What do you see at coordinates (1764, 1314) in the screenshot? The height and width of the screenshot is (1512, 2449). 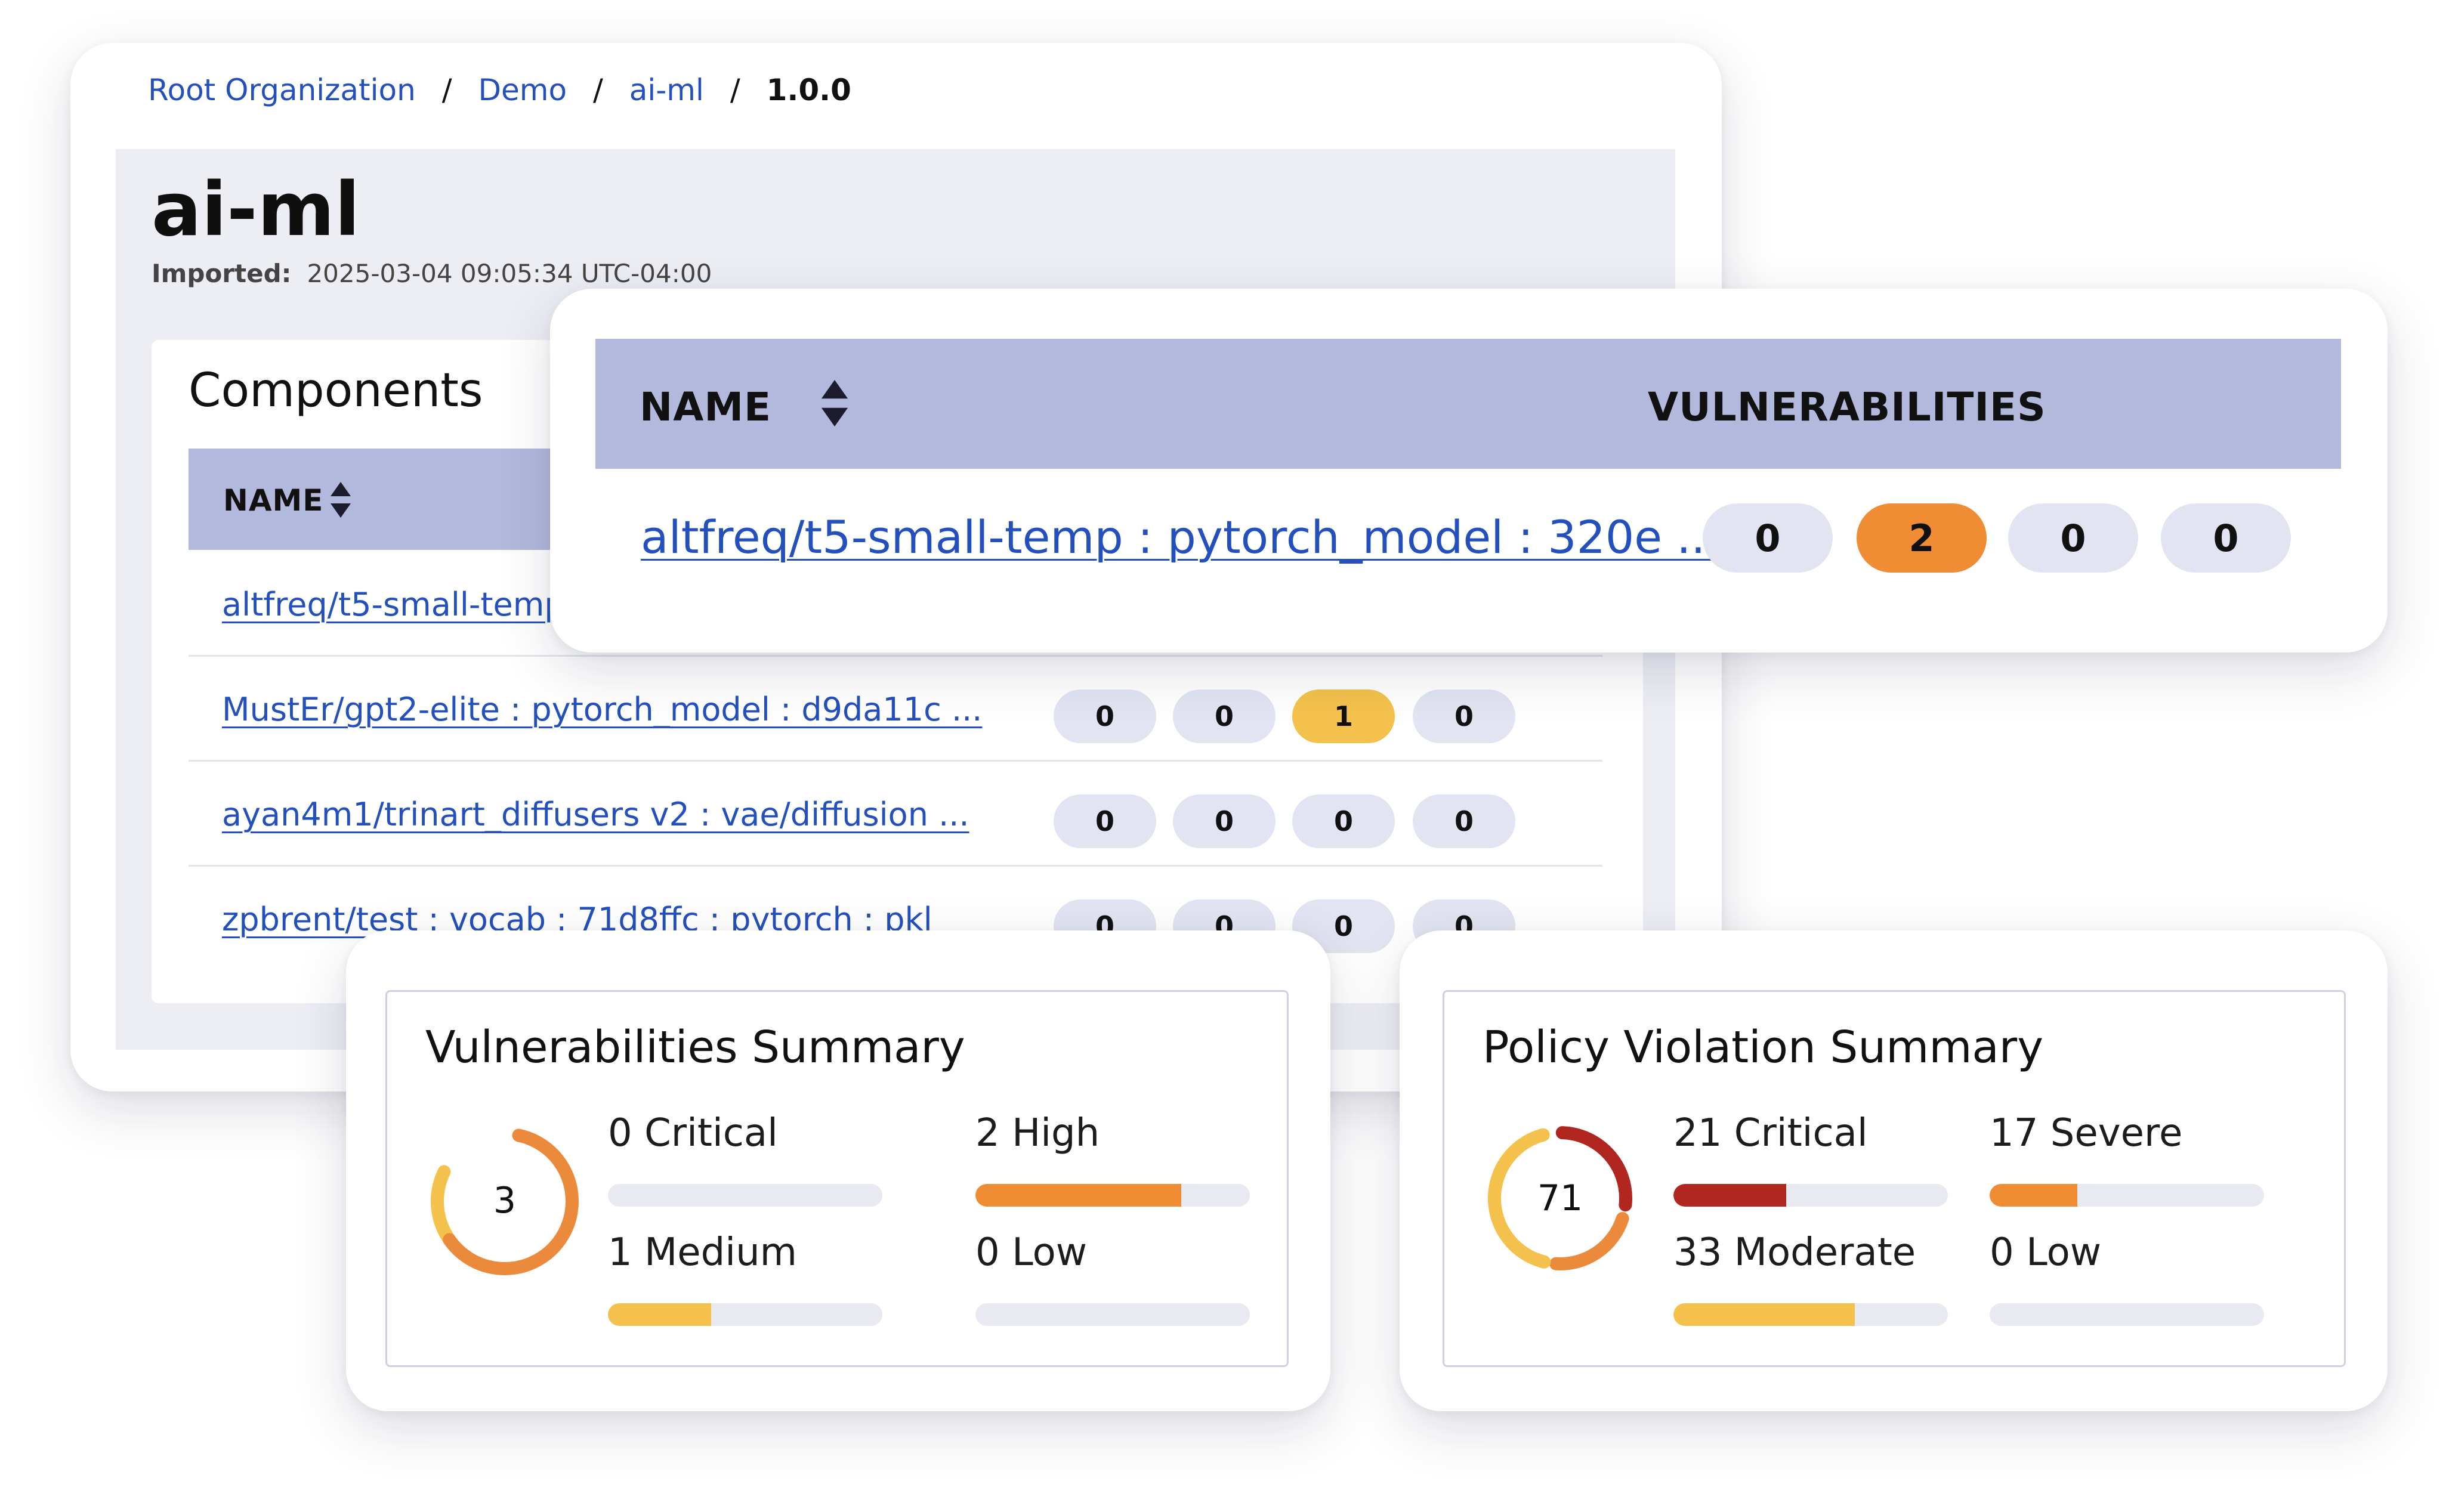 I see `moderate-bar-fill` at bounding box center [1764, 1314].